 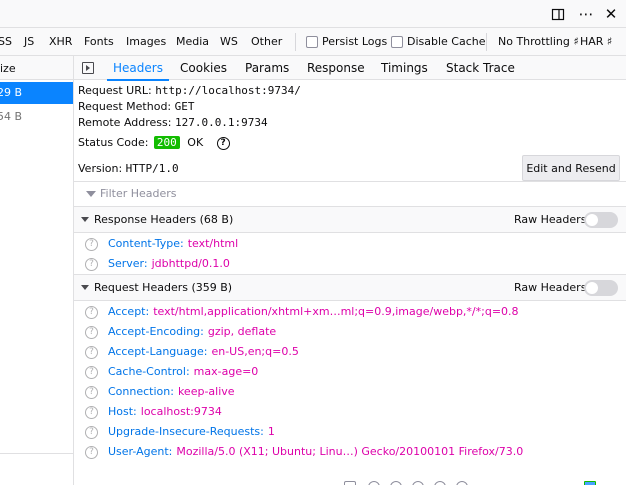 I want to click on request-url-value: http://localhost:9734/, so click(x=228, y=90).